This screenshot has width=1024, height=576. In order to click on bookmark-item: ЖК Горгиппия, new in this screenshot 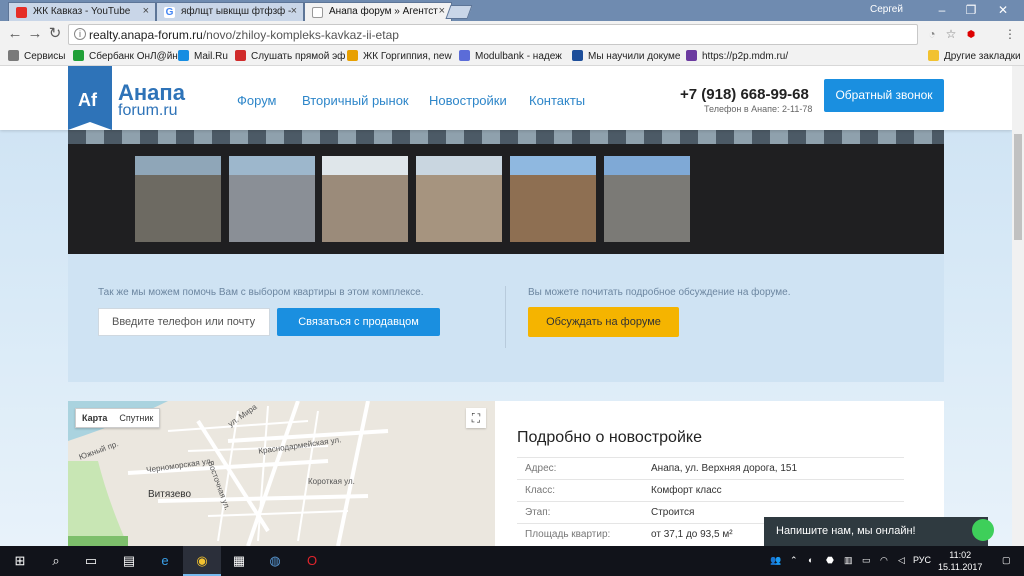, I will do `click(399, 56)`.